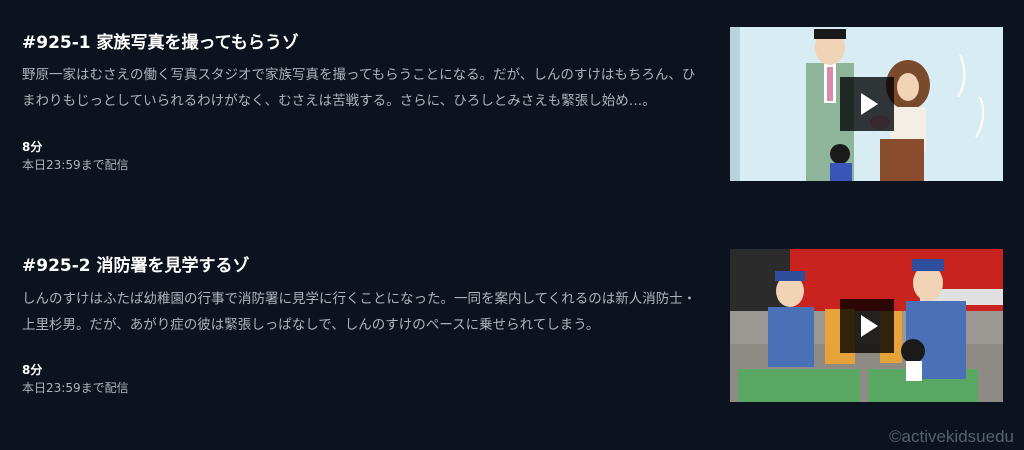 This screenshot has width=1024, height=450. Describe the element at coordinates (160, 40) in the screenshot. I see `episode-title: #925-1 家族写真を撮ってもらうゾ` at that location.